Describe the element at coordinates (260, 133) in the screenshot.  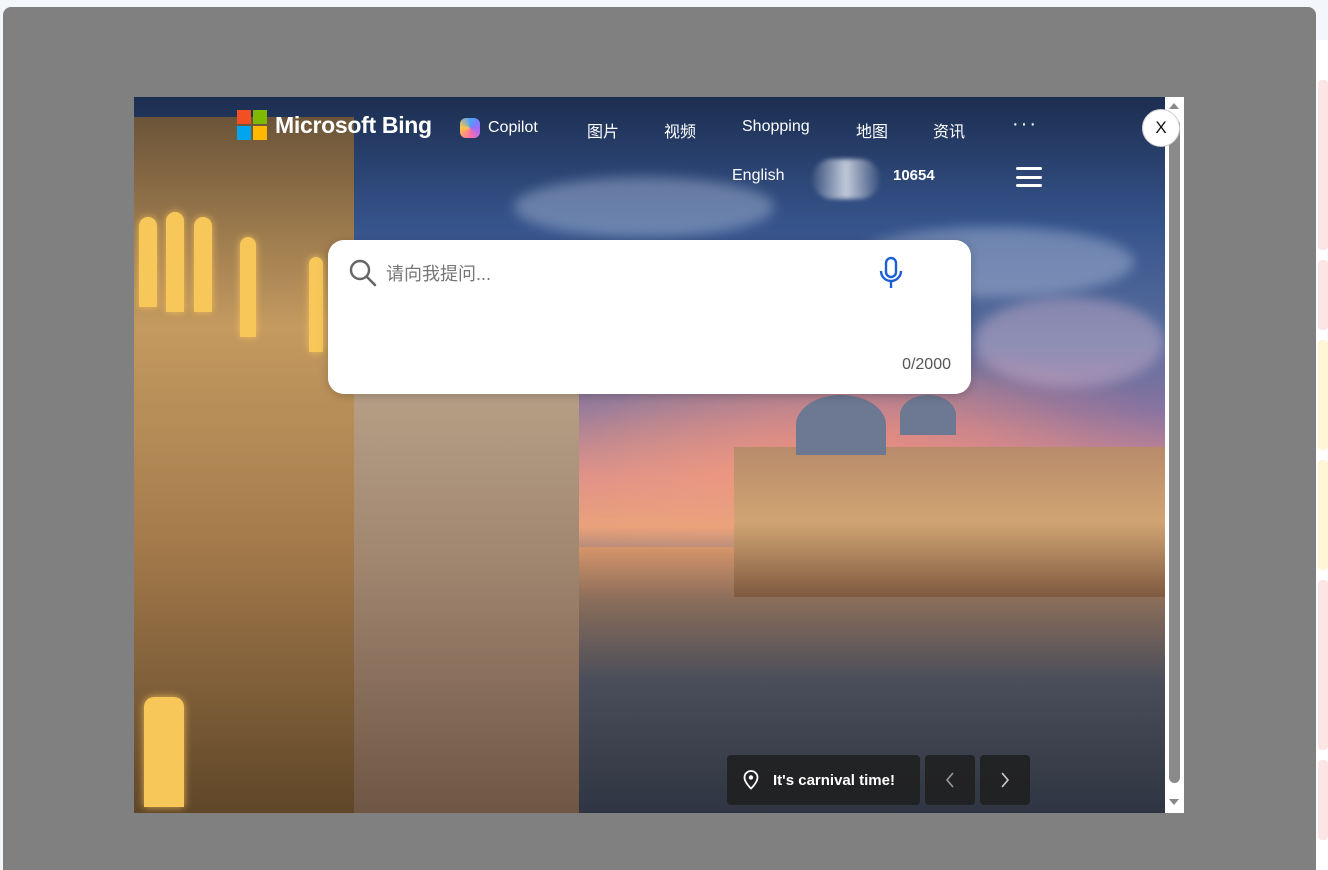
I see `logo-square-yellow` at that location.